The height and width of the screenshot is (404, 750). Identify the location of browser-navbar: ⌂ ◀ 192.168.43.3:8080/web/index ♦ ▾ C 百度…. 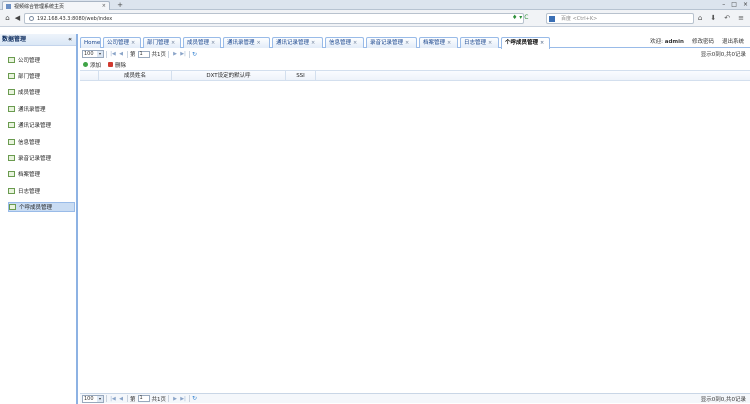
(375, 18).